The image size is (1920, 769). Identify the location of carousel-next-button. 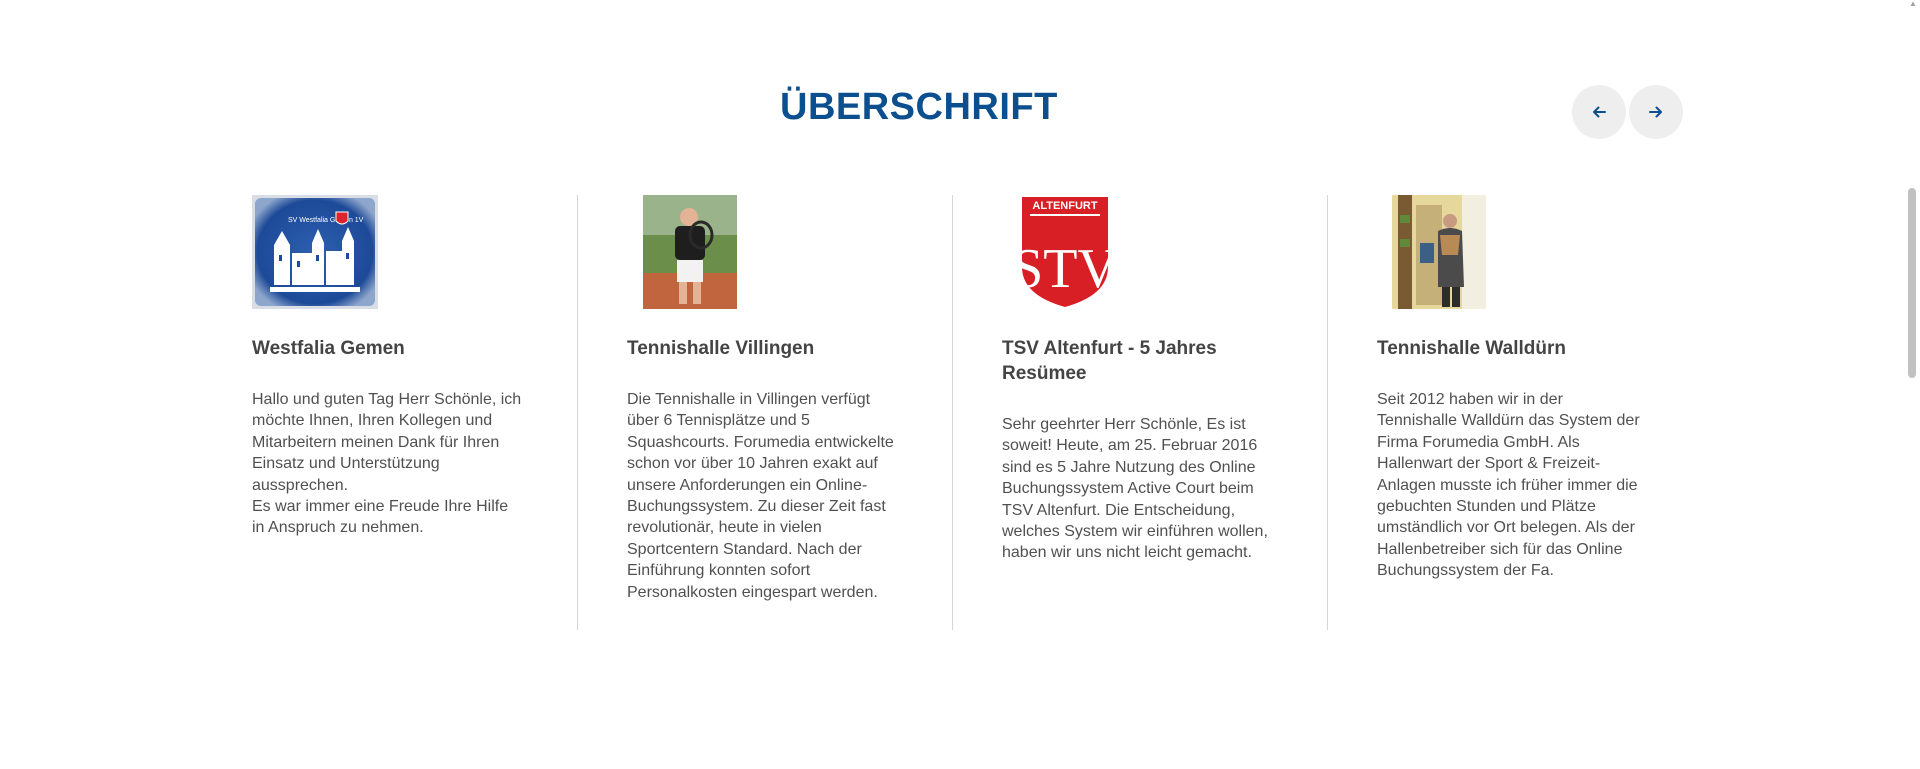
(1656, 112).